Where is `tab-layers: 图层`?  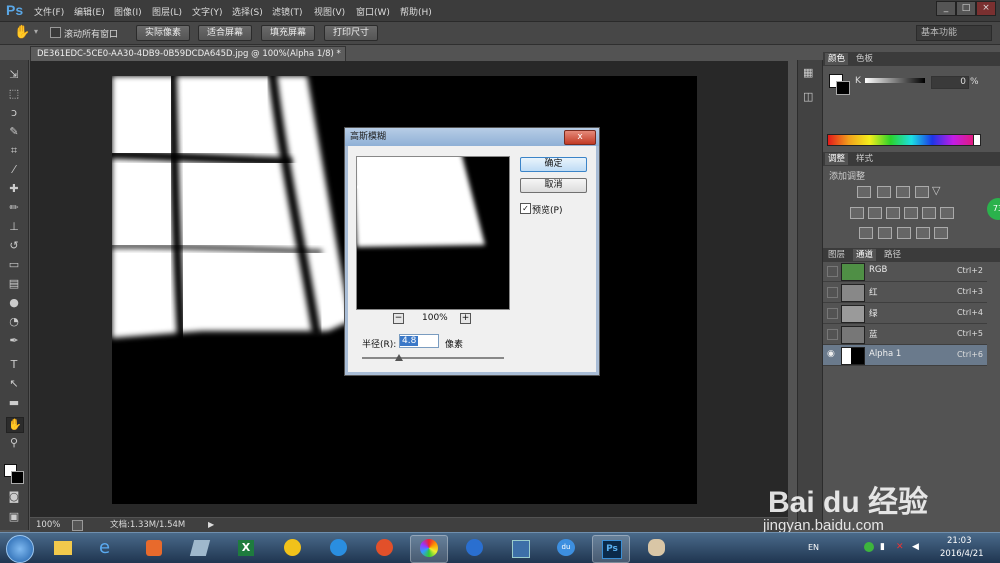 tab-layers: 图层 is located at coordinates (836, 255).